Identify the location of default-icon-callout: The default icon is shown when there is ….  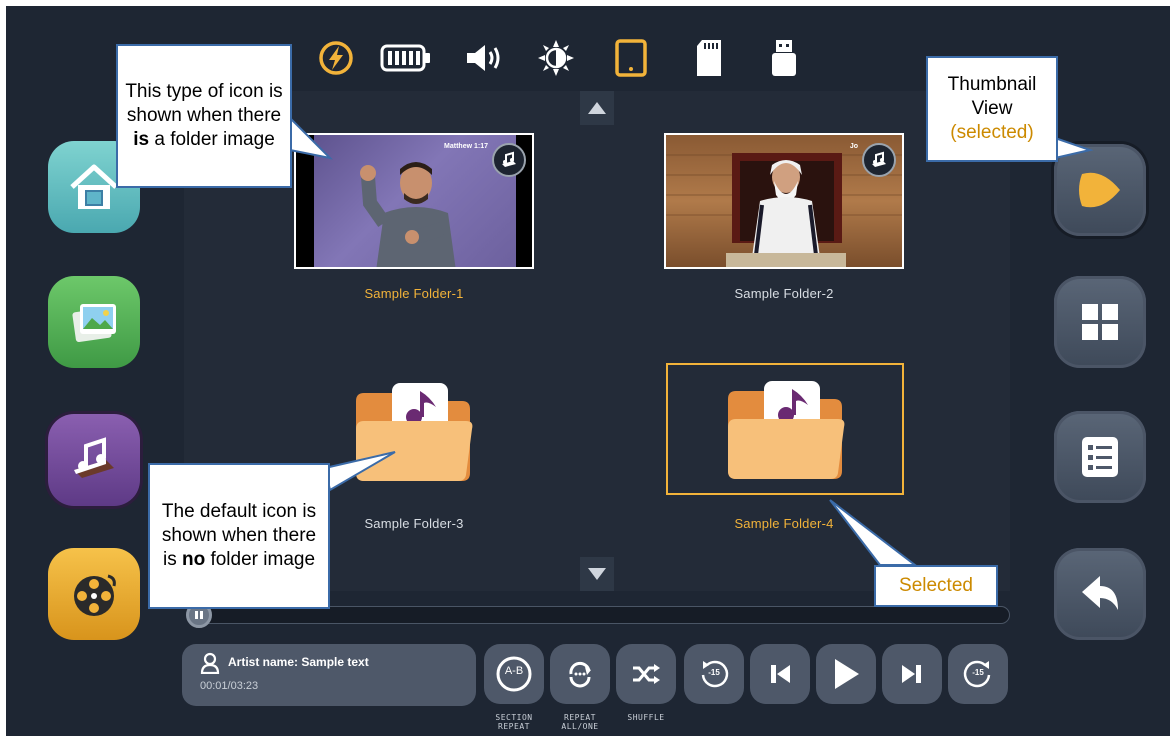
(239, 536).